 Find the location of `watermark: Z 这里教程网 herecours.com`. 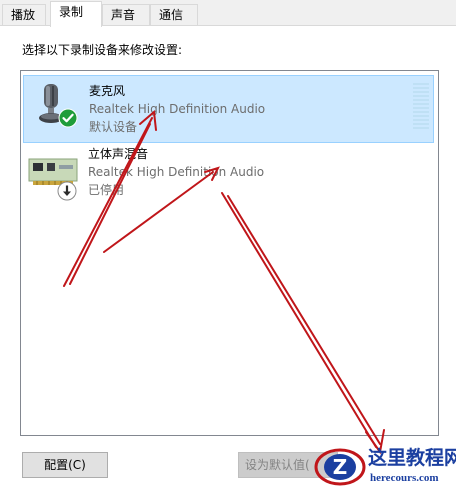

watermark: Z 这里教程网 herecours.com is located at coordinates (384, 467).